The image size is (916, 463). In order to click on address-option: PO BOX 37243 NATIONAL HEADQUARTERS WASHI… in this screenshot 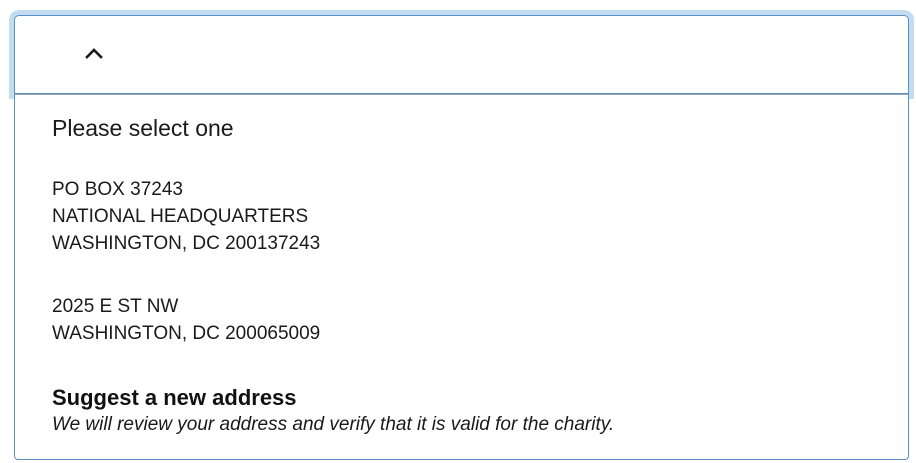, I will do `click(186, 216)`.